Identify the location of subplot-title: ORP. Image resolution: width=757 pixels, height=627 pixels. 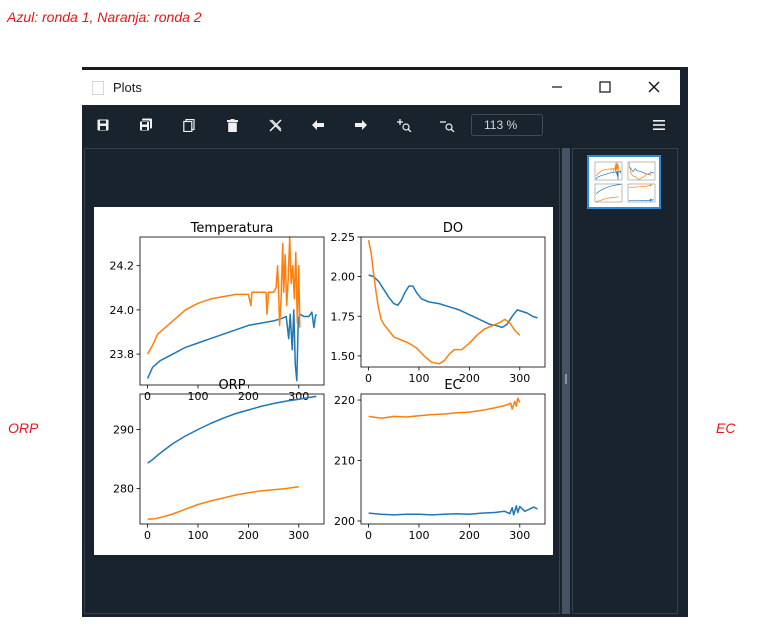
(231, 385).